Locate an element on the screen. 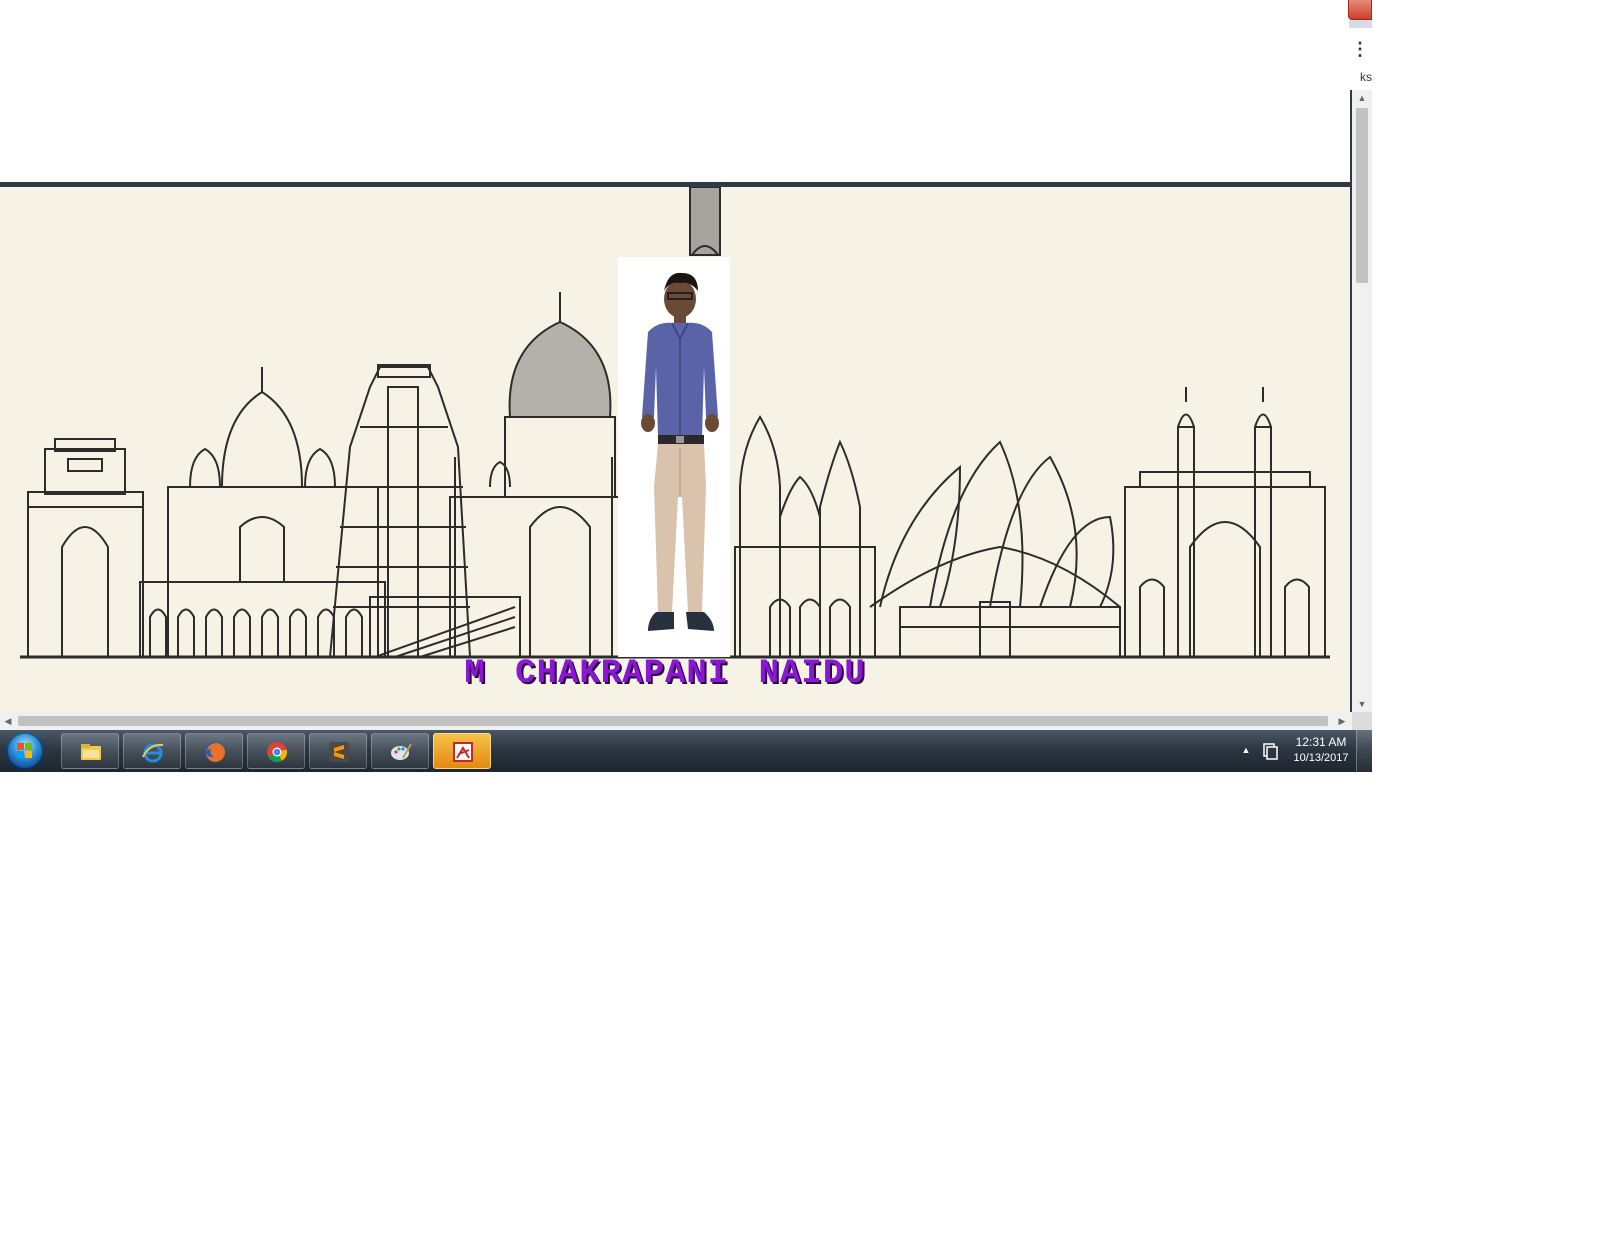 This screenshot has height=1248, width=1600. scroll-down-icon: ▼ is located at coordinates (1362, 704).